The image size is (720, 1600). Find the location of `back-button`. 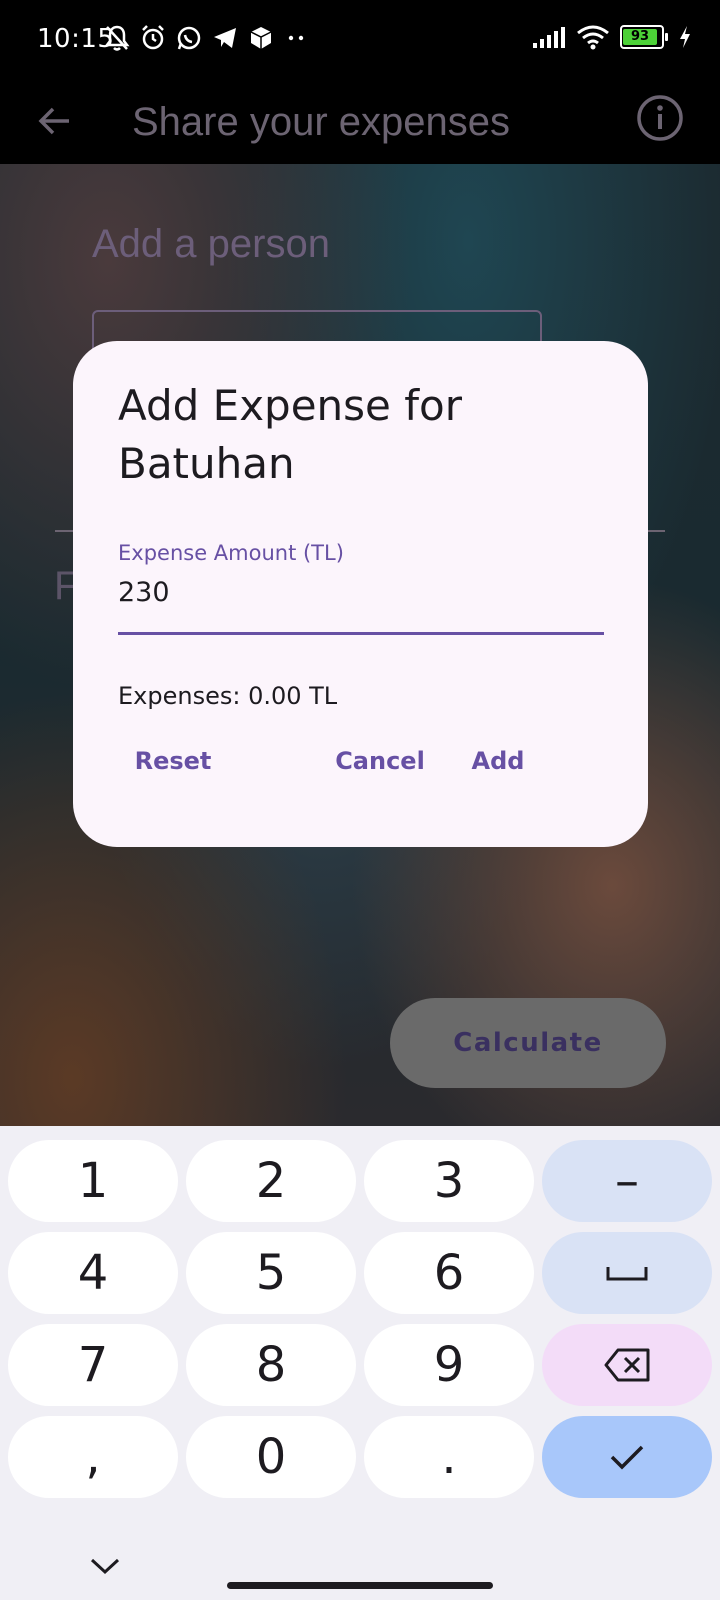

back-button is located at coordinates (55, 121).